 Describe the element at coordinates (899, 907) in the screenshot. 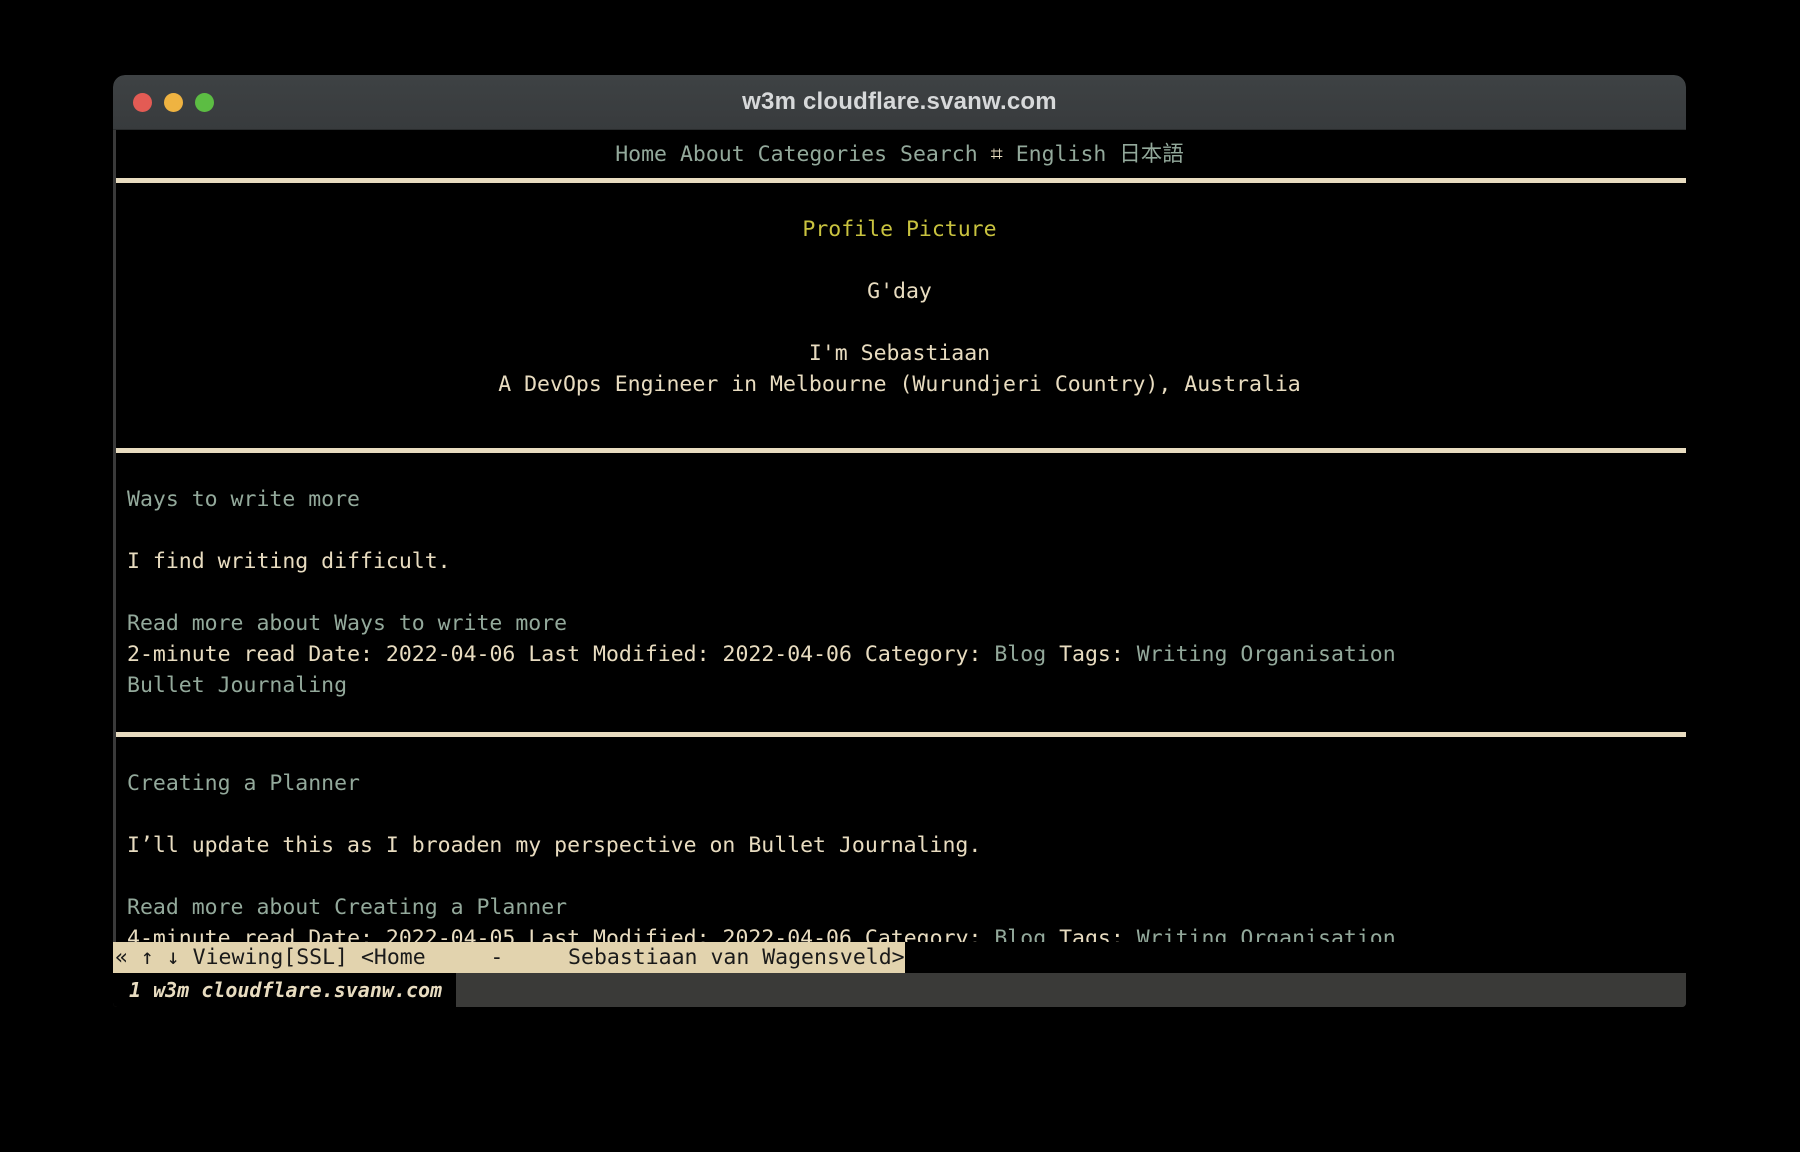

I see `post-read-more-link: Read more about Creating a Planner` at that location.